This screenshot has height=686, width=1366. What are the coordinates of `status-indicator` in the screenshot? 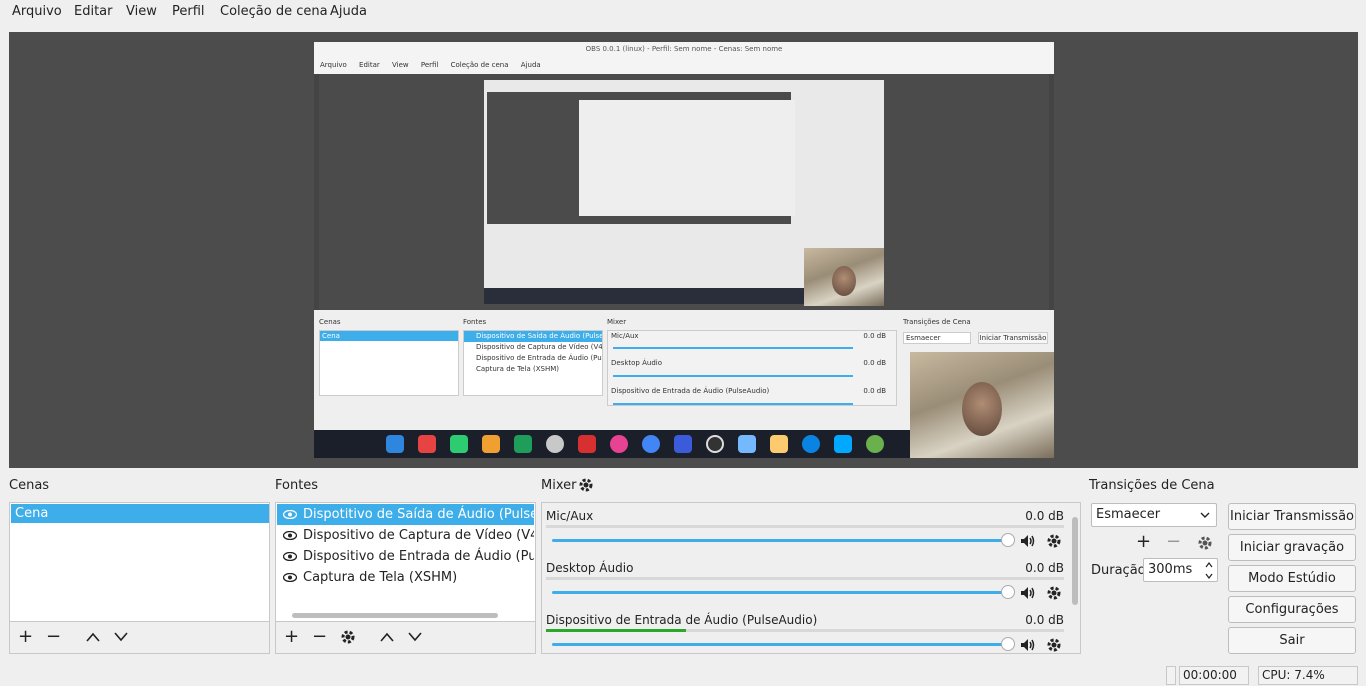 It's located at (1171, 675).